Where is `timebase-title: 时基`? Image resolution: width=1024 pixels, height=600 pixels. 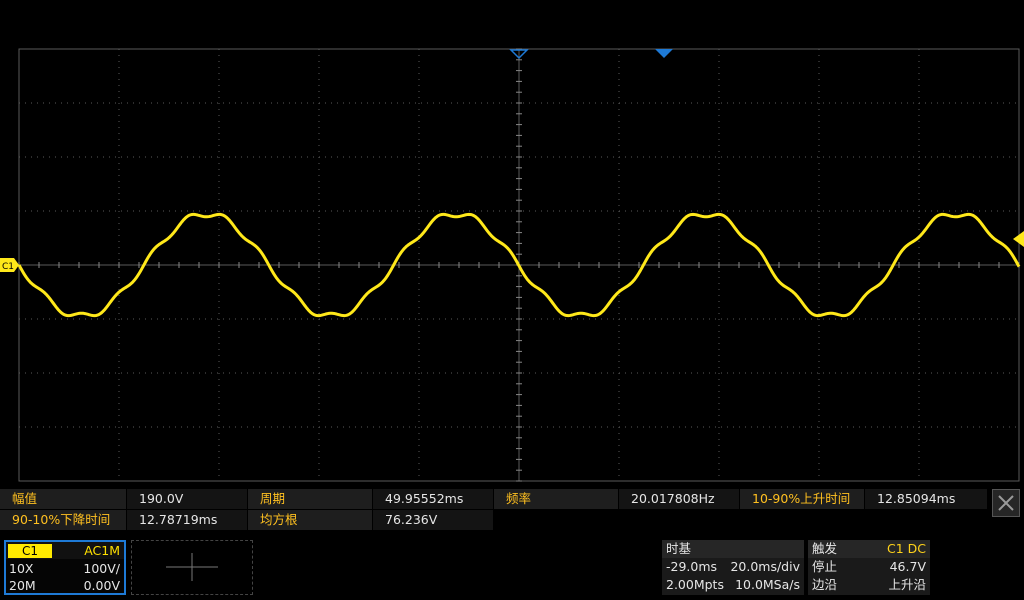
timebase-title: 时基 is located at coordinates (679, 548).